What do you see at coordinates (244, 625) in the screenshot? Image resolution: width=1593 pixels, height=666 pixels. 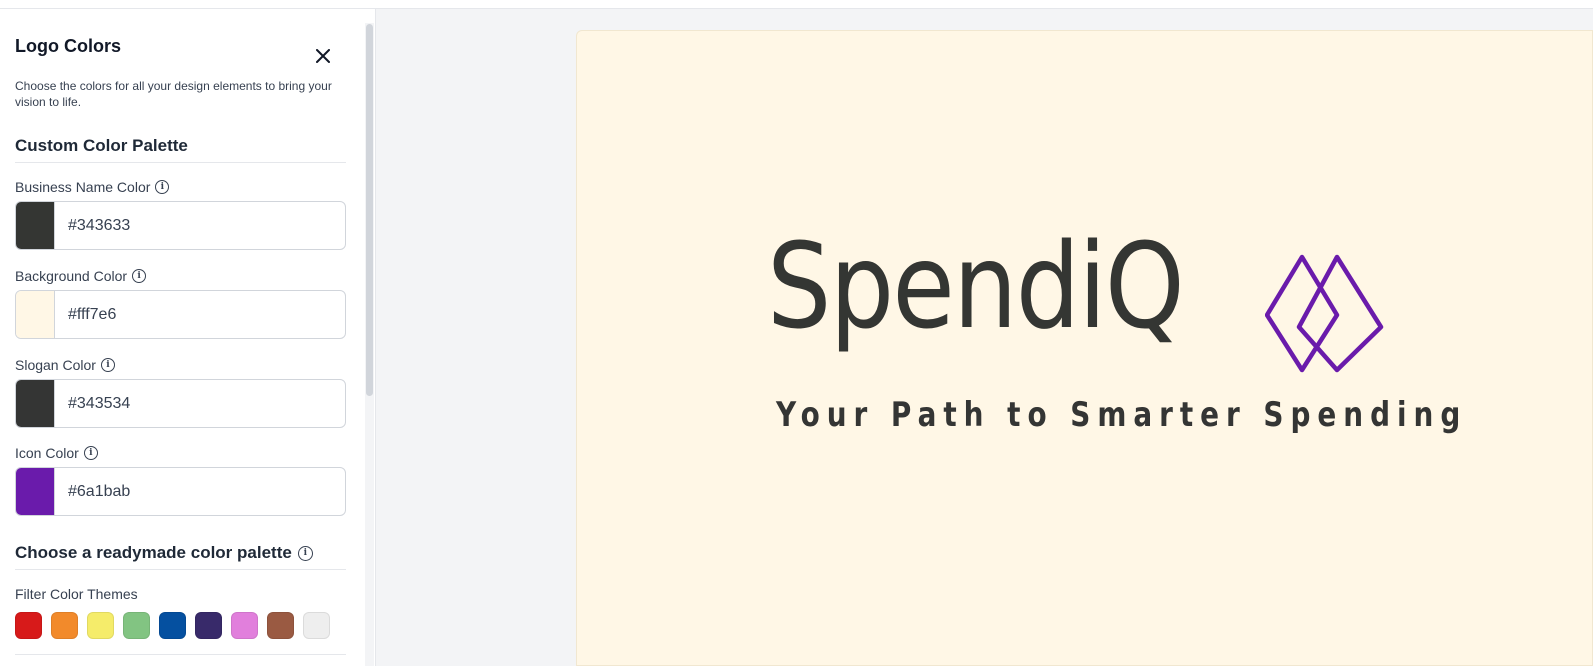 I see `theme-pink` at bounding box center [244, 625].